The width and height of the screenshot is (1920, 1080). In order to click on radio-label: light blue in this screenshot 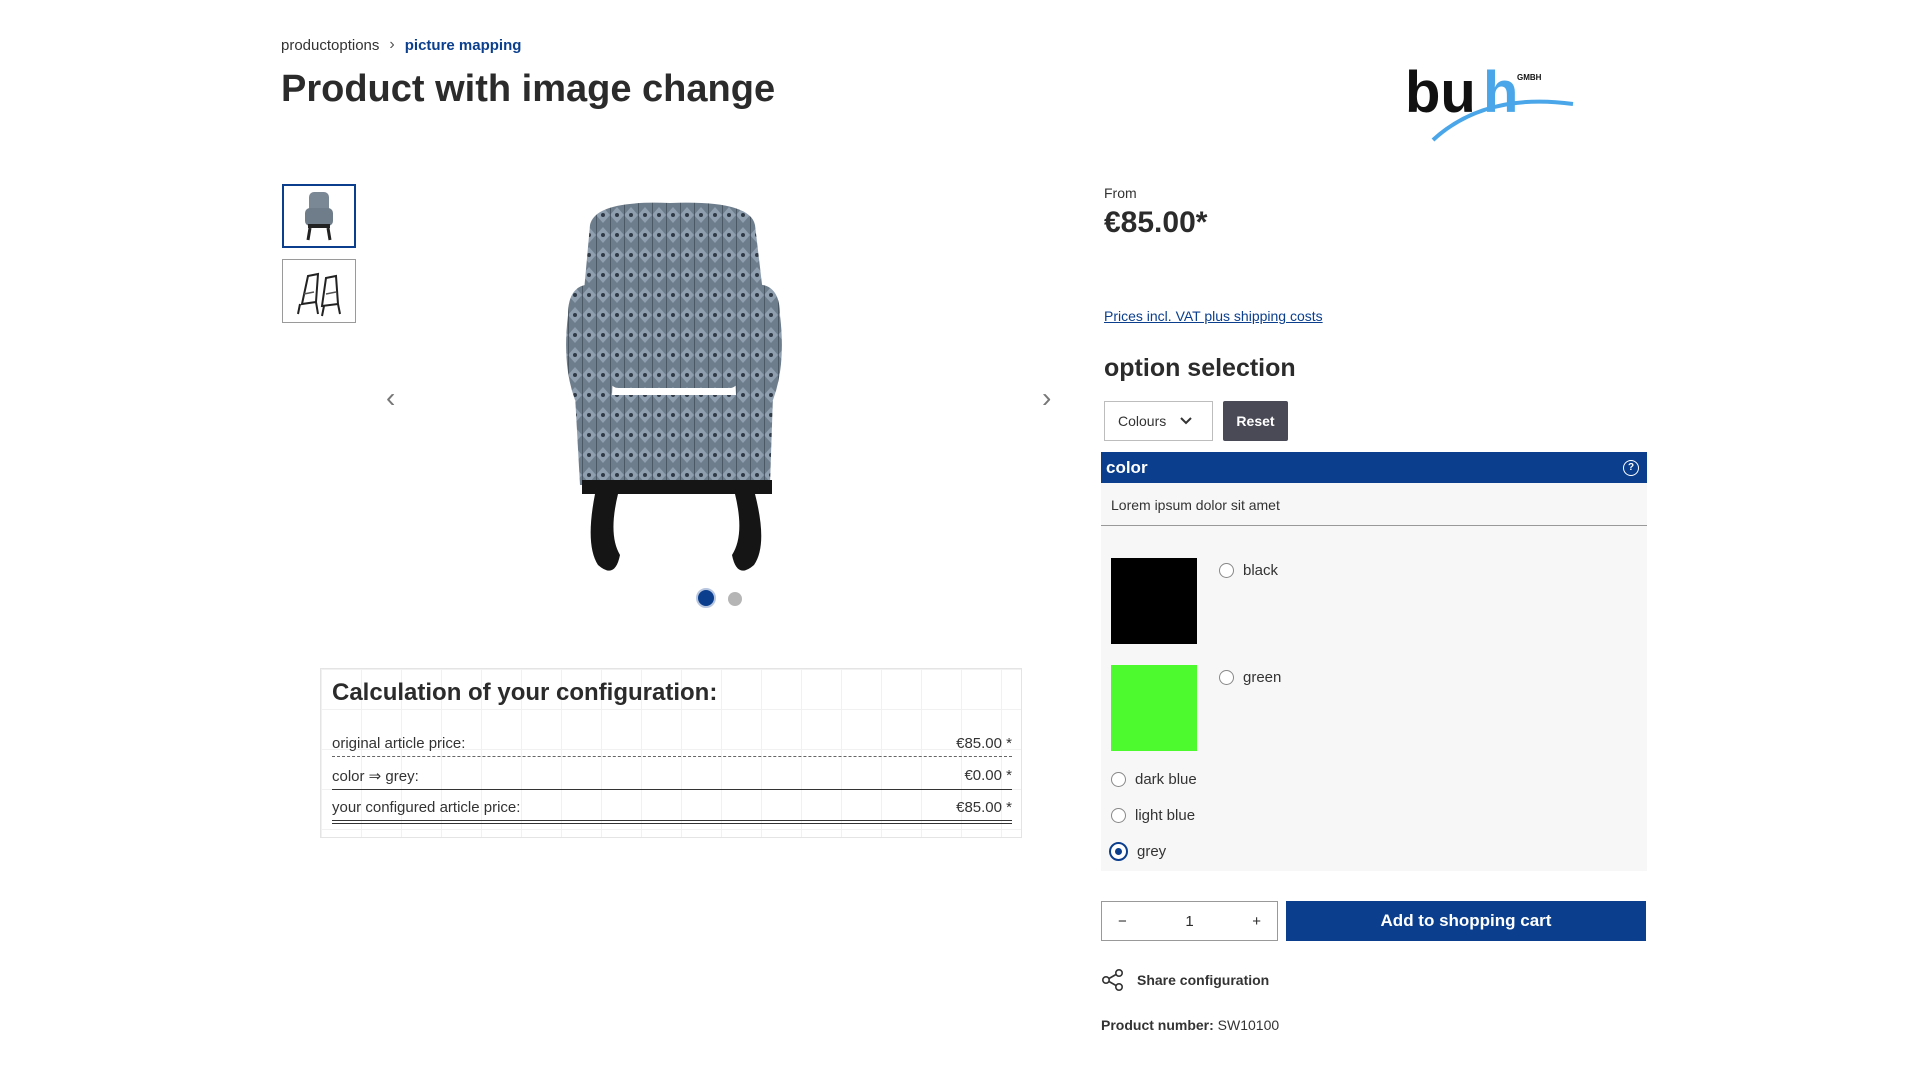, I will do `click(1165, 815)`.